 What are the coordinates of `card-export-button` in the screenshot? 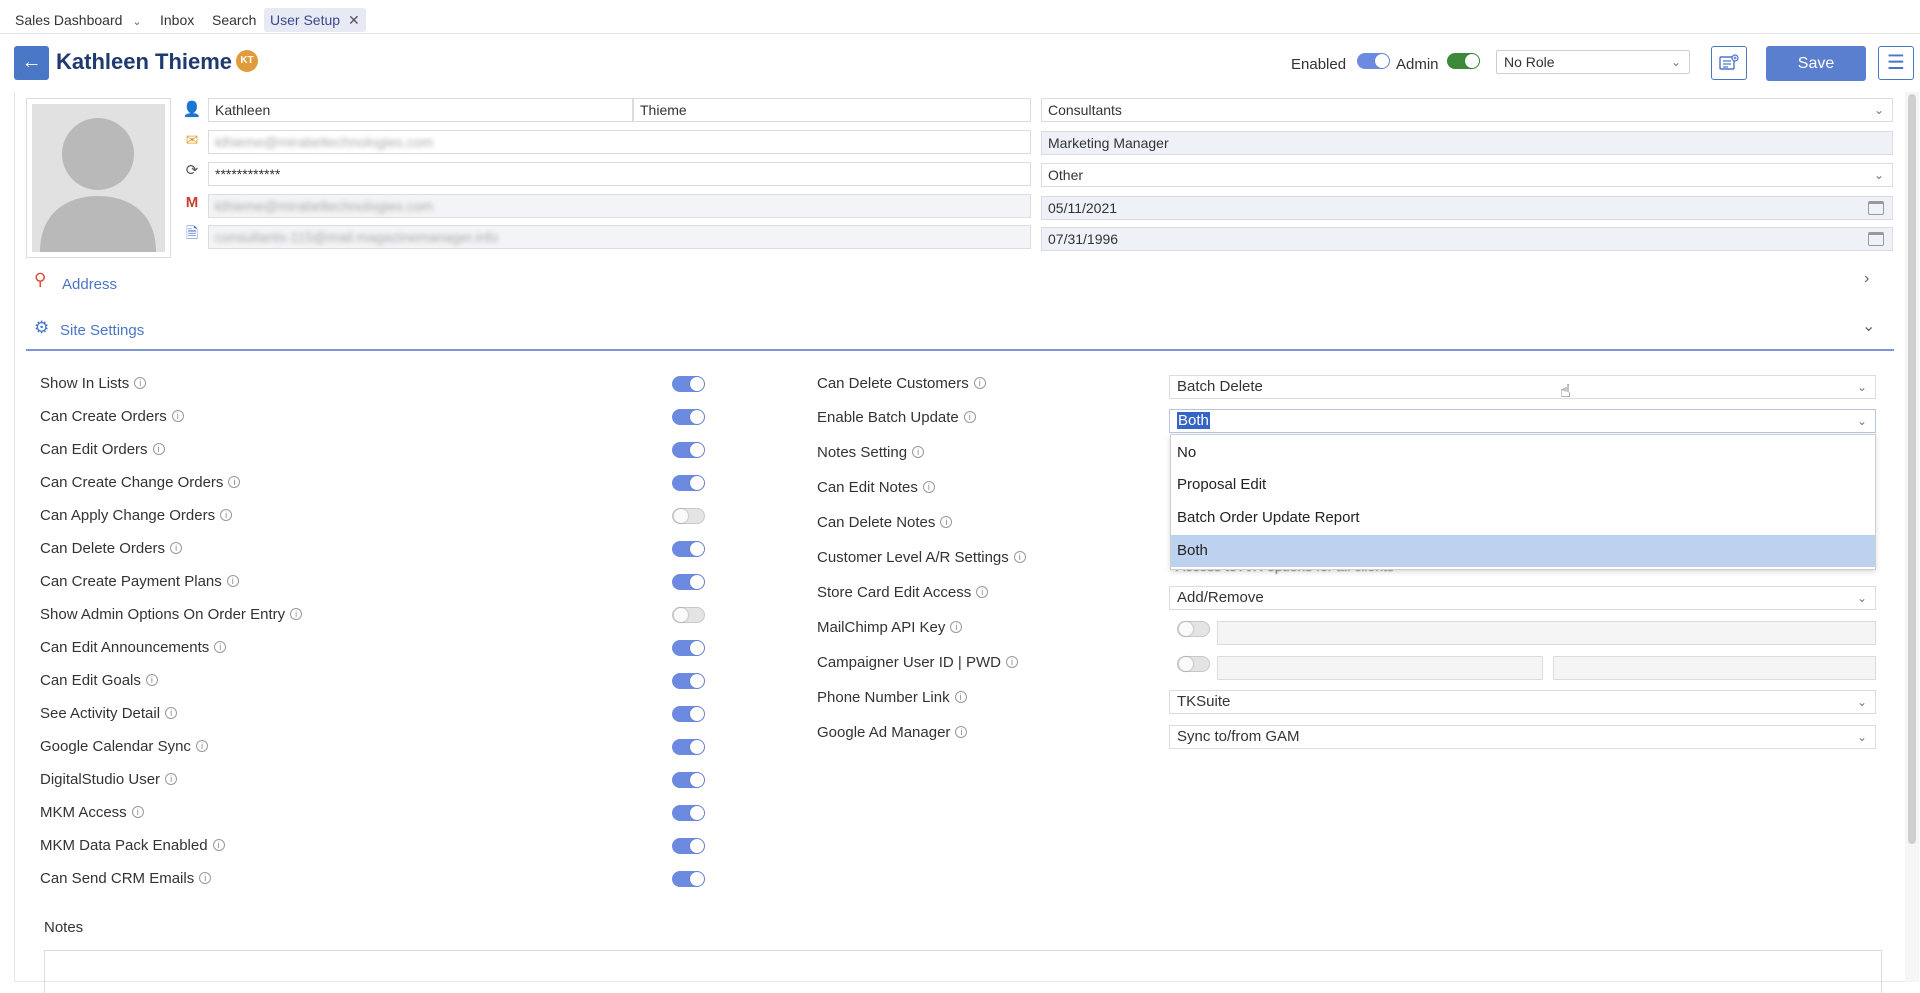 It's located at (1729, 63).